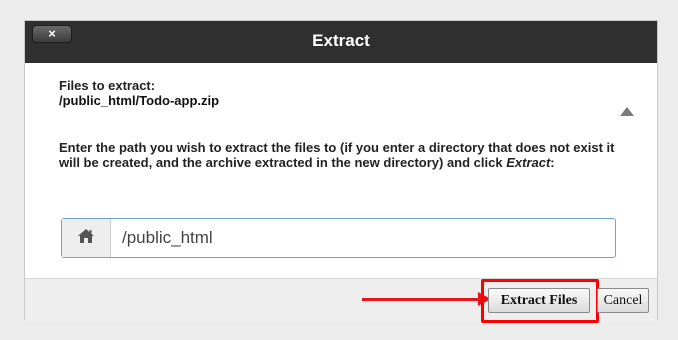 Image resolution: width=678 pixels, height=340 pixels. I want to click on extract-path-input, so click(362, 238).